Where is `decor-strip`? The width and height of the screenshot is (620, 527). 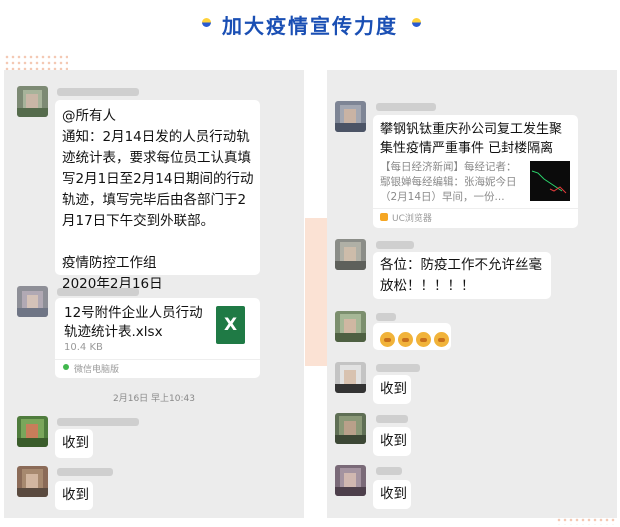 decor-strip is located at coordinates (316, 292).